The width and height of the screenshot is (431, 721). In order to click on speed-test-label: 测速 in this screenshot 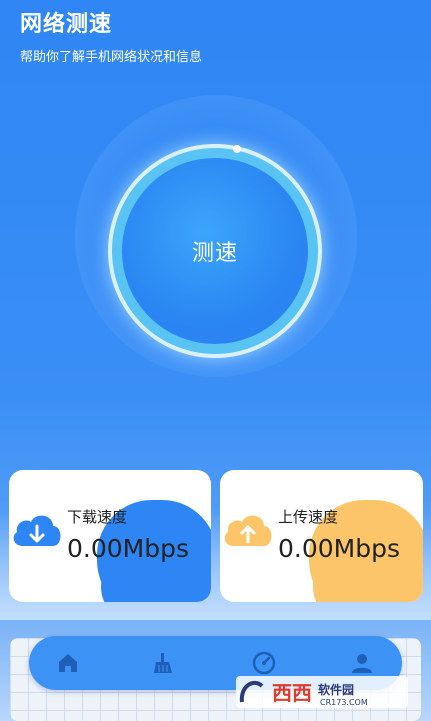, I will do `click(214, 253)`.